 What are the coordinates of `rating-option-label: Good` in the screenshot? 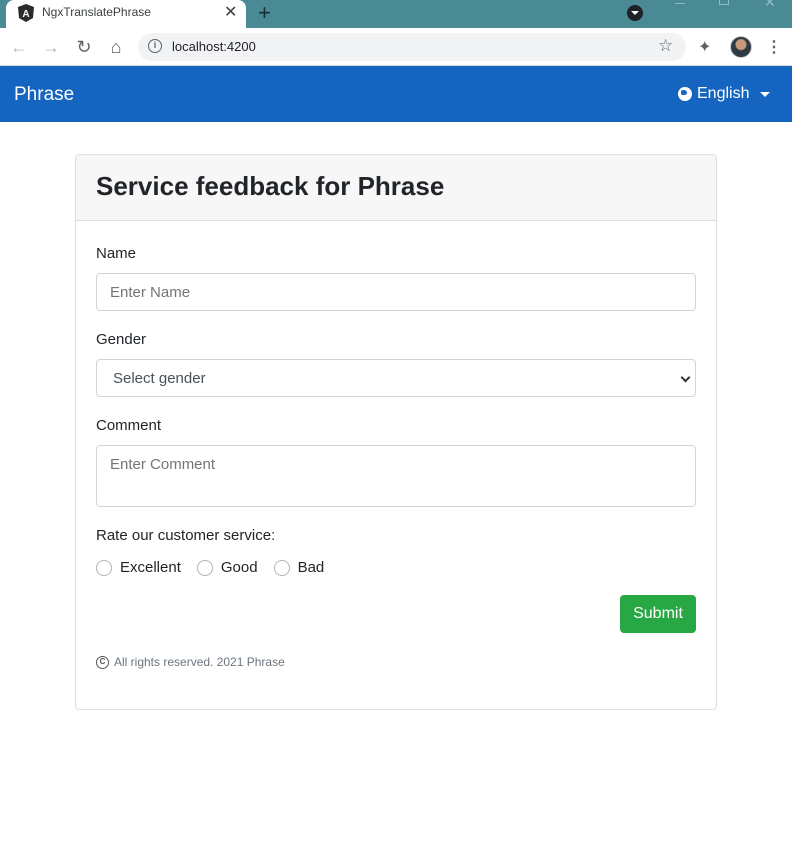 It's located at (239, 567).